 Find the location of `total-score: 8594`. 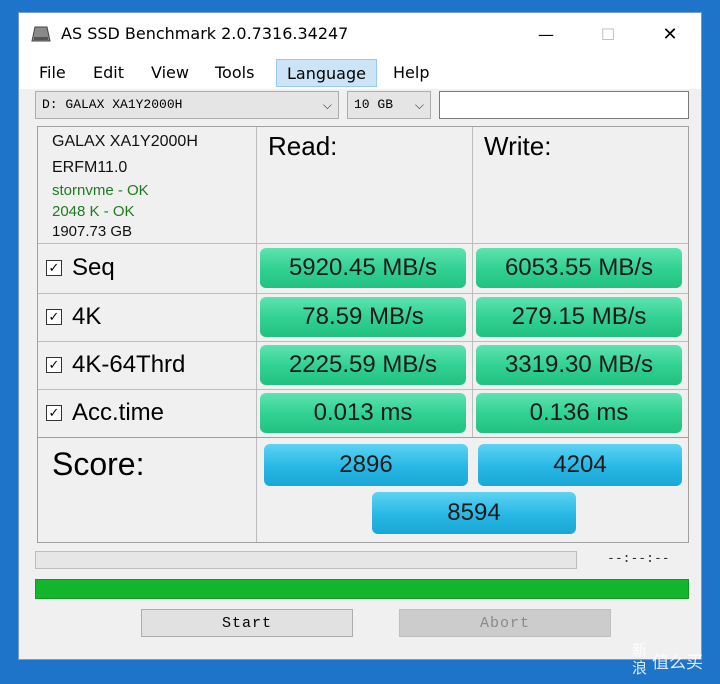

total-score: 8594 is located at coordinates (474, 513).